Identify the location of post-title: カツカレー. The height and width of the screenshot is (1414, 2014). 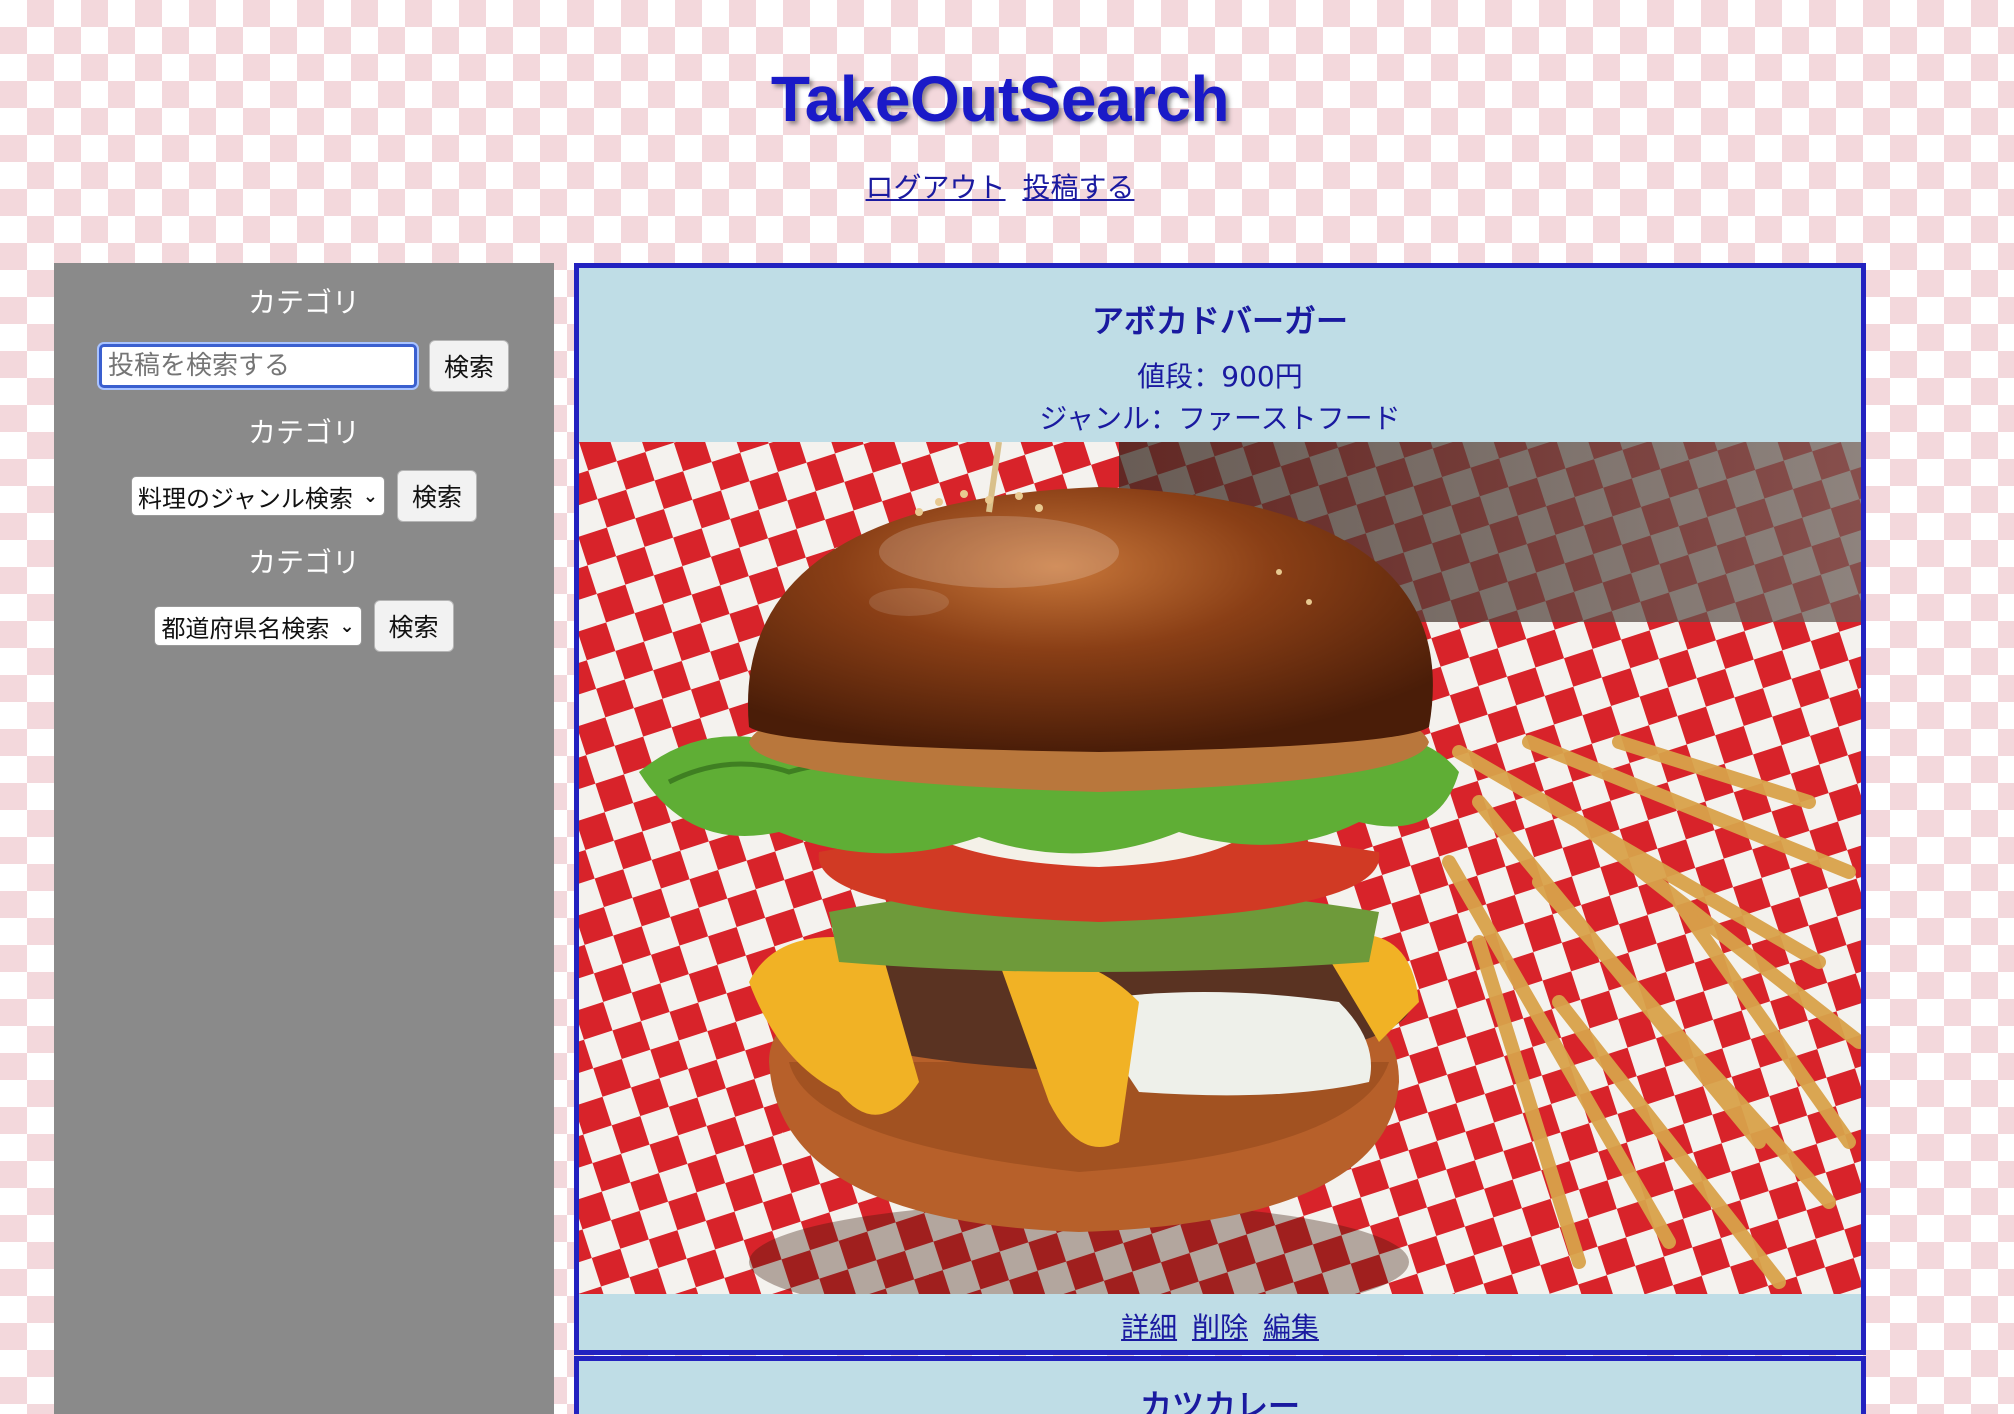
(1219, 1400).